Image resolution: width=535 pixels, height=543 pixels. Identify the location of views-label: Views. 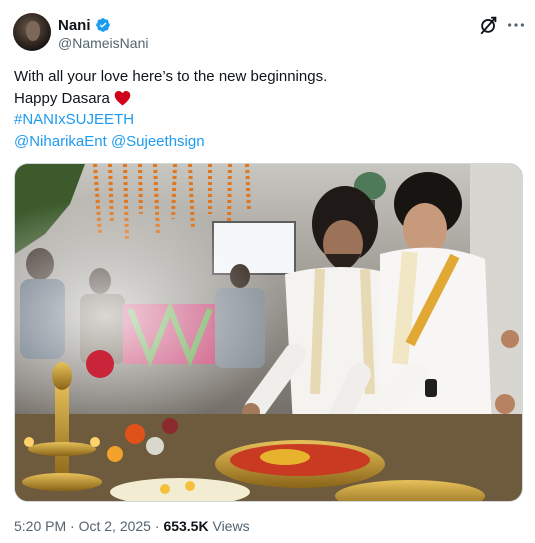
(231, 526).